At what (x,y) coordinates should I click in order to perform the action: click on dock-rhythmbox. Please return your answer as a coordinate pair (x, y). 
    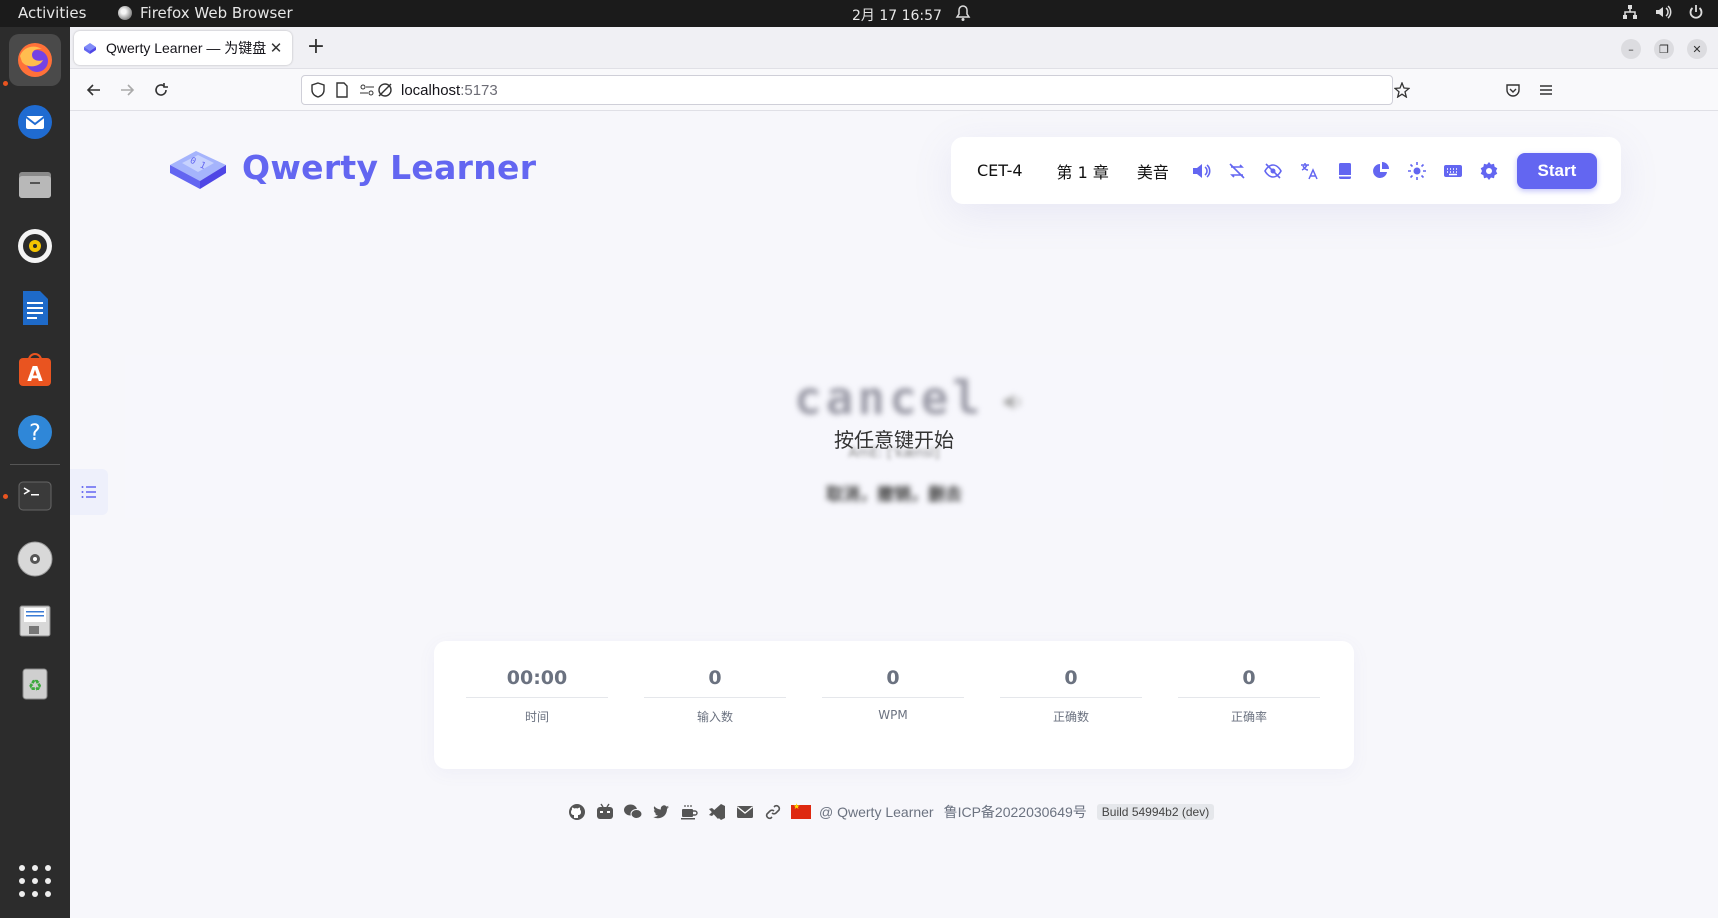
    Looking at the image, I should click on (35, 246).